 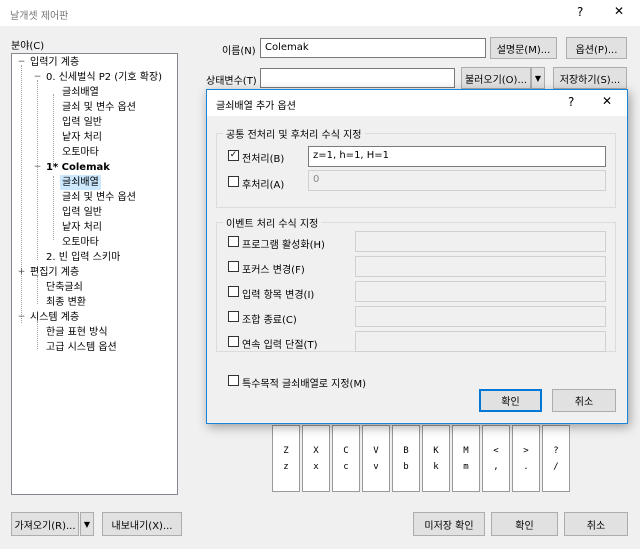 I want to click on key-lower: c, so click(x=346, y=466).